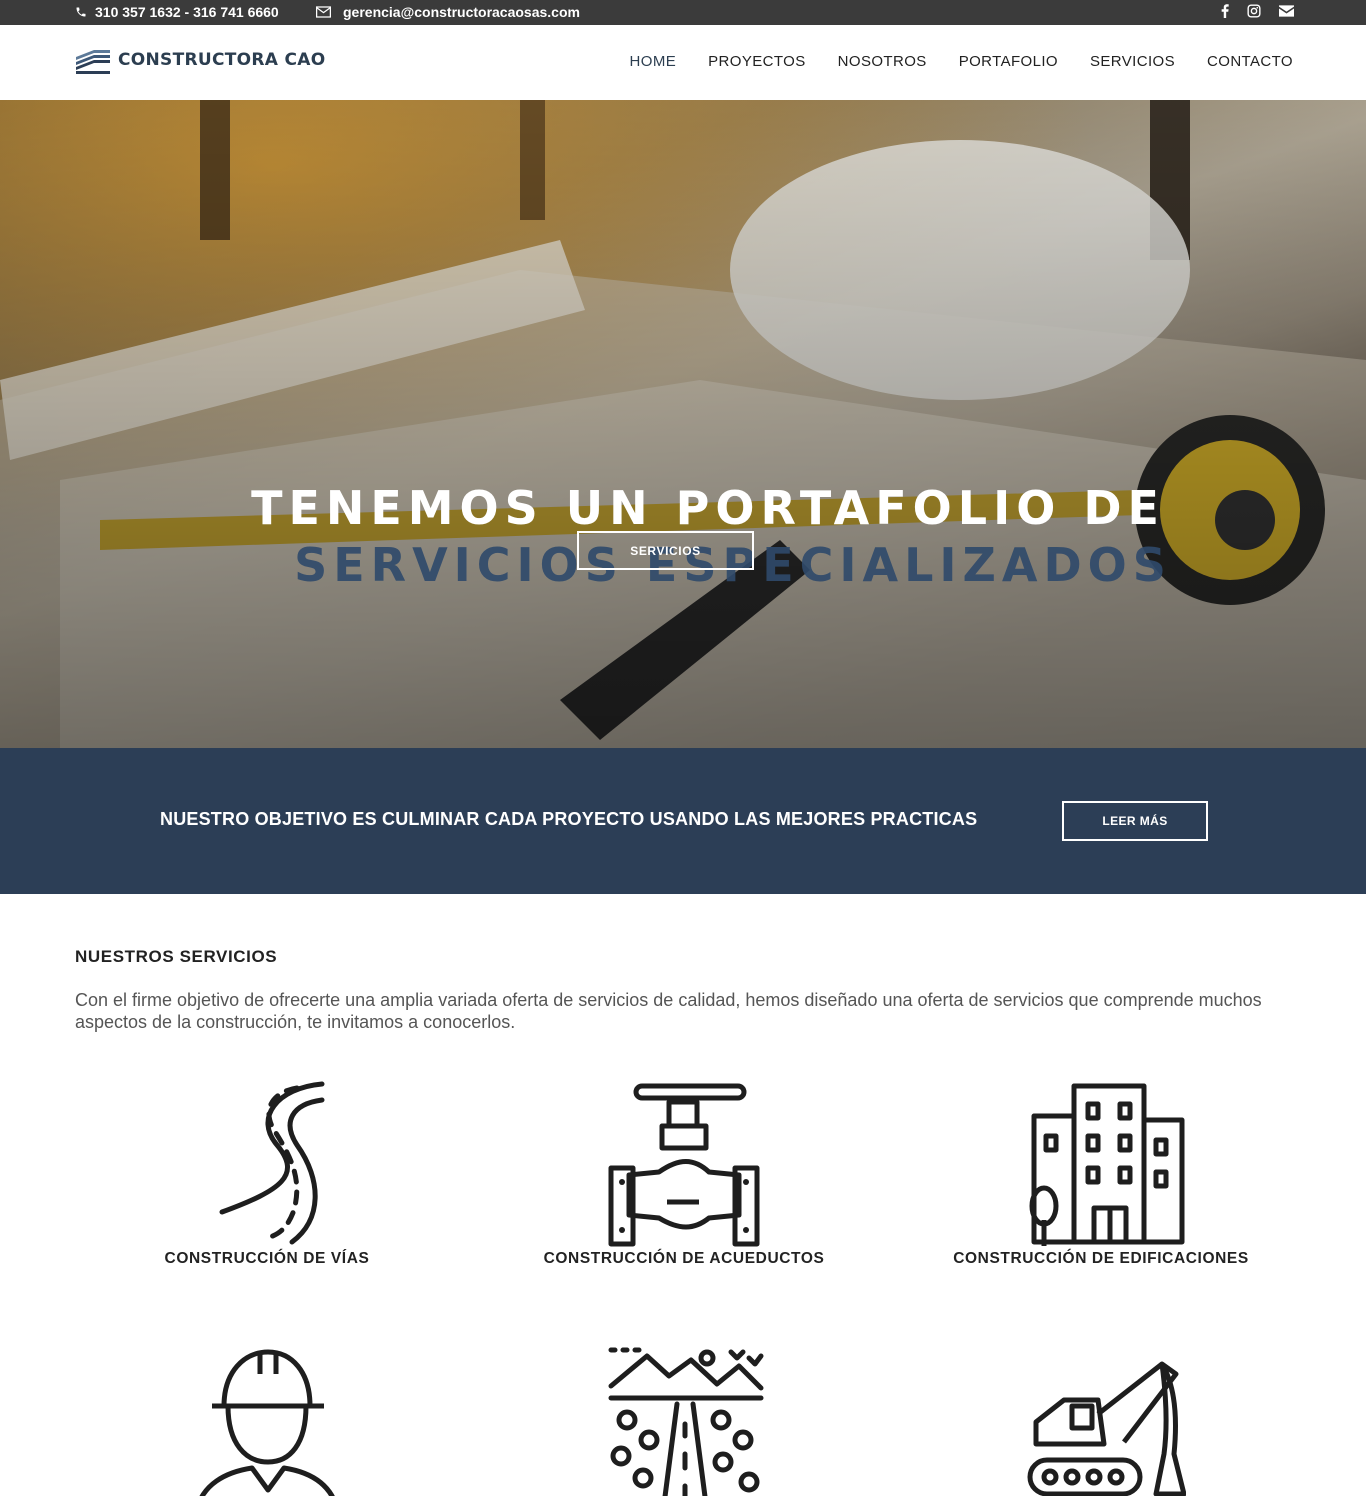  What do you see at coordinates (323, 12) in the screenshot?
I see `envelope-outline-icon` at bounding box center [323, 12].